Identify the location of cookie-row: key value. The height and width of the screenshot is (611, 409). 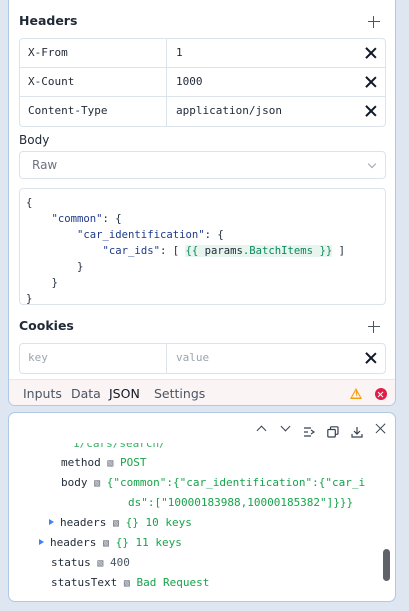
(202, 358).